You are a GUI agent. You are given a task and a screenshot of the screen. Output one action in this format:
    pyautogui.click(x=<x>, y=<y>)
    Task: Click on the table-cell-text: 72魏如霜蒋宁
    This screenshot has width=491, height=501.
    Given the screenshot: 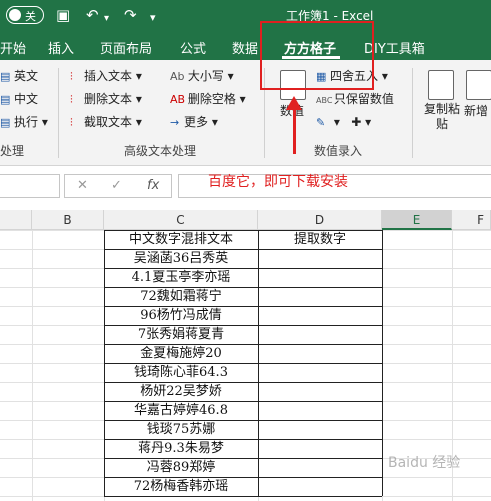 What is the action you would take?
    pyautogui.click(x=181, y=296)
    